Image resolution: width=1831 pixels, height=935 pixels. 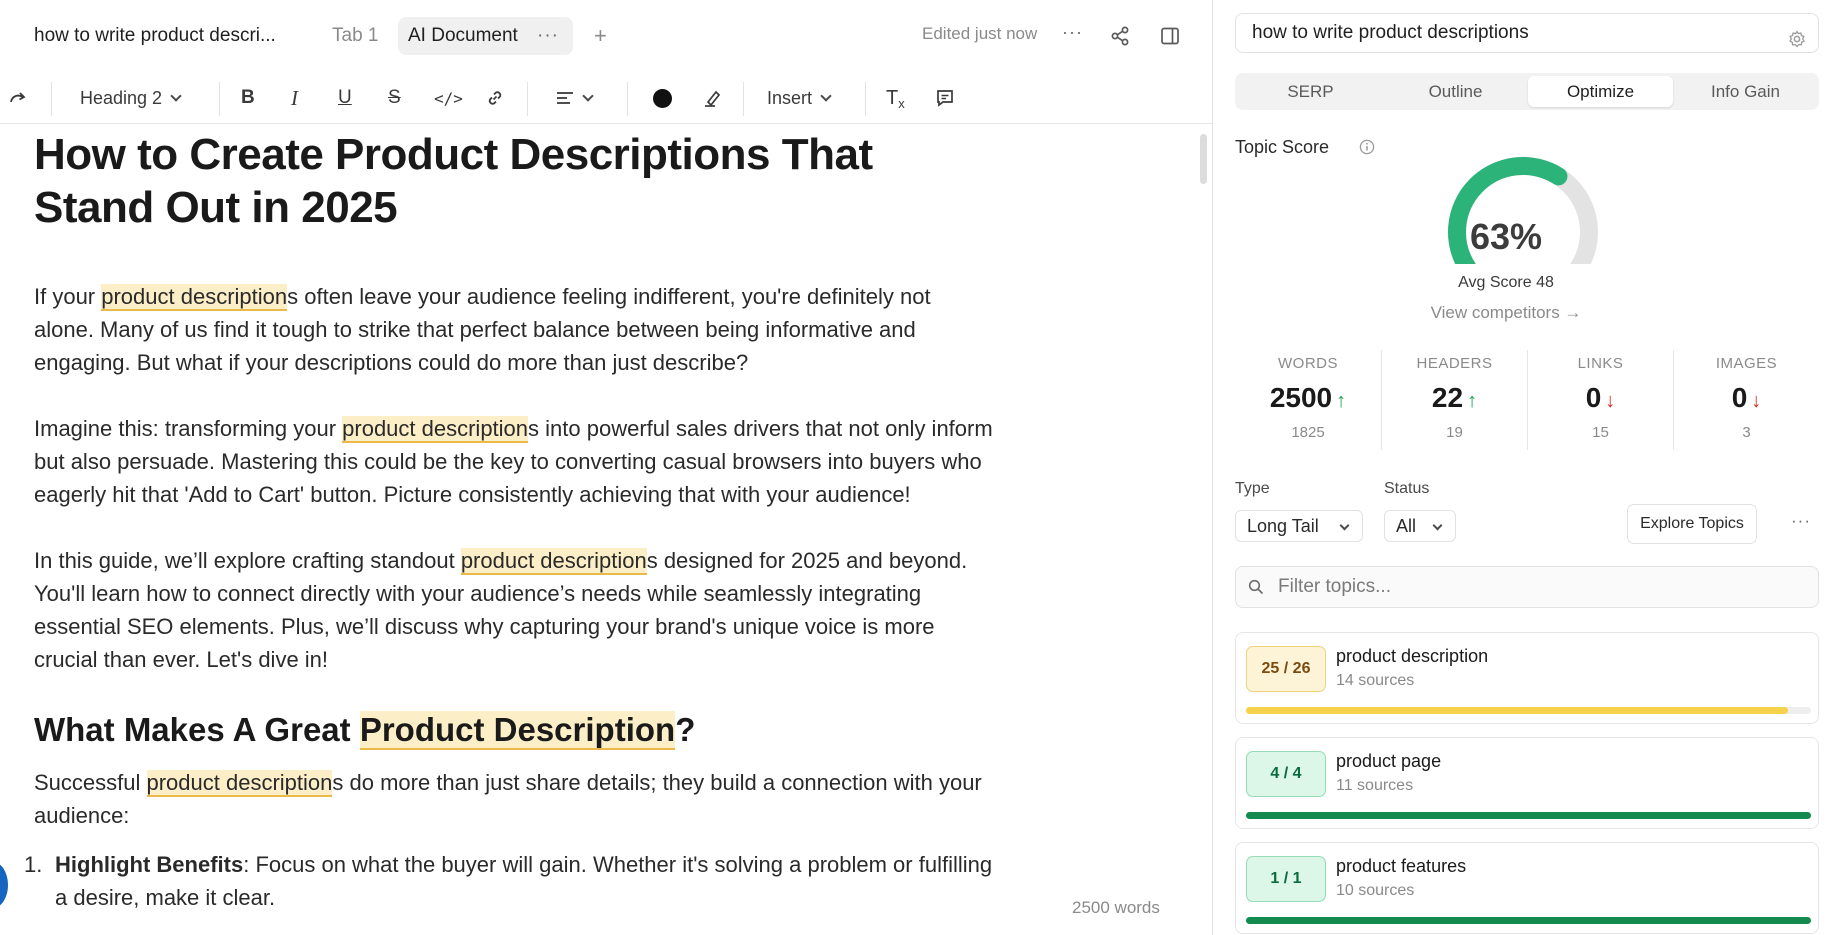 What do you see at coordinates (1420, 526) in the screenshot?
I see `status-filter-select: All` at bounding box center [1420, 526].